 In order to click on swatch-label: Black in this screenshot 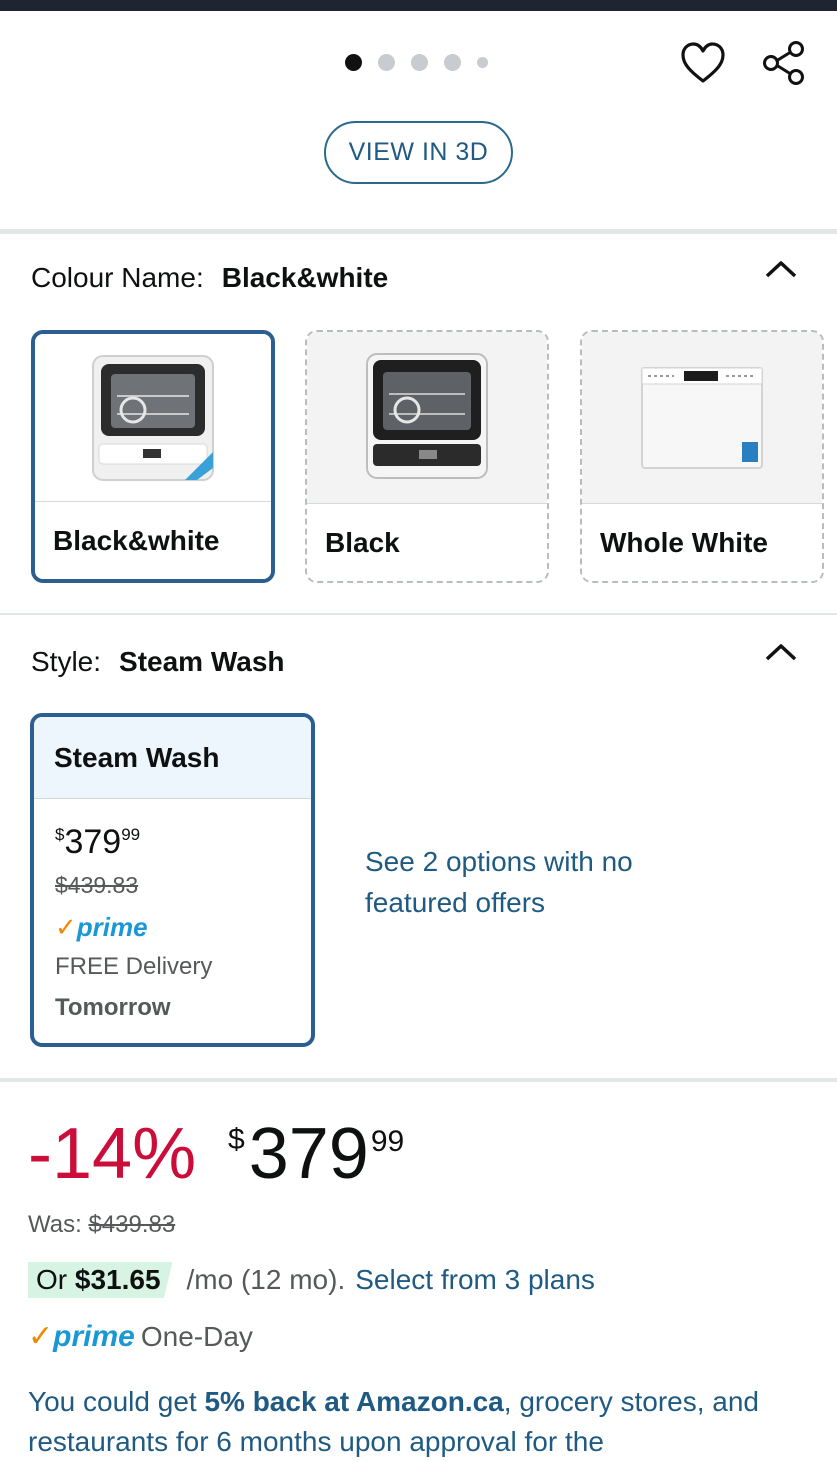, I will do `click(427, 542)`.